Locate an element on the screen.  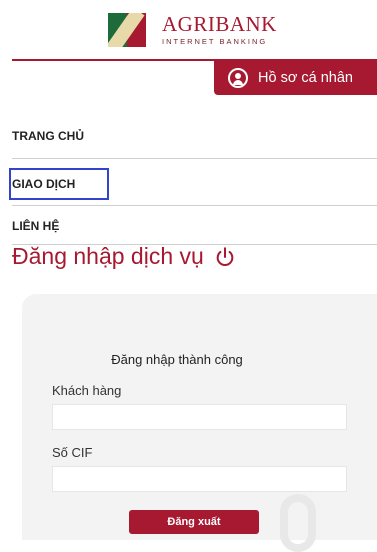
cif-label: Số CIF is located at coordinates (72, 452).